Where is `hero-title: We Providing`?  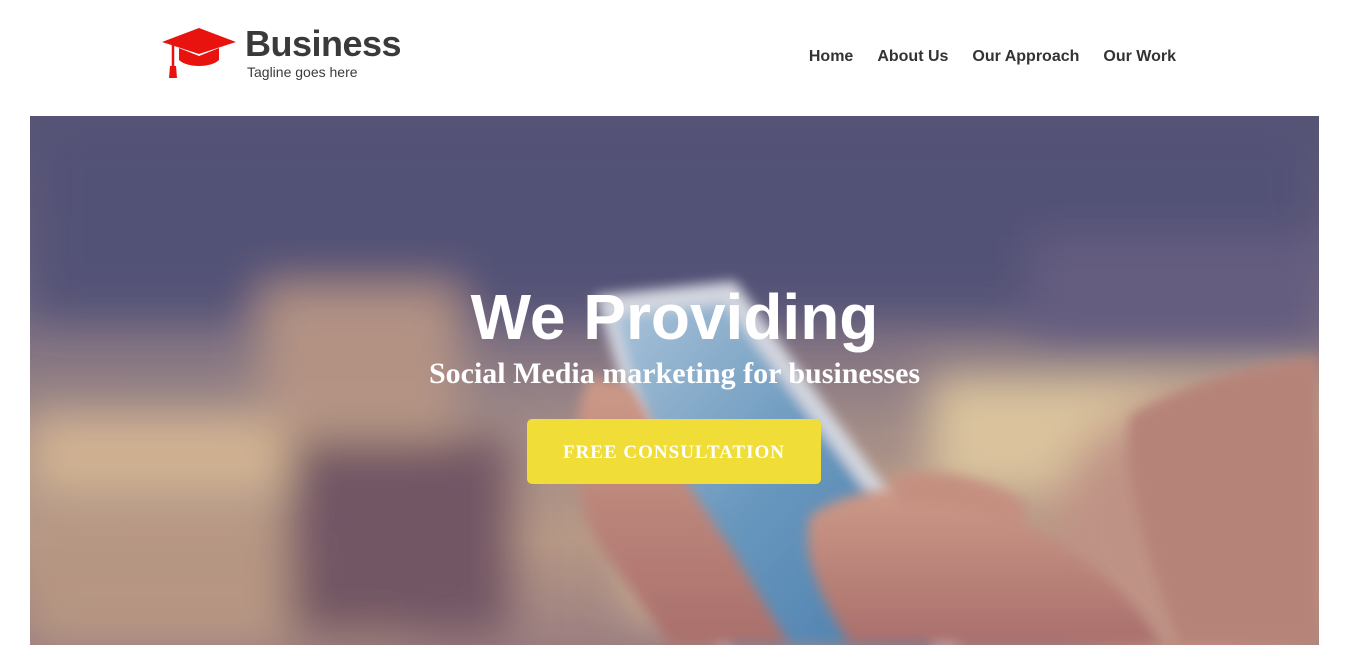
hero-title: We Providing is located at coordinates (674, 317).